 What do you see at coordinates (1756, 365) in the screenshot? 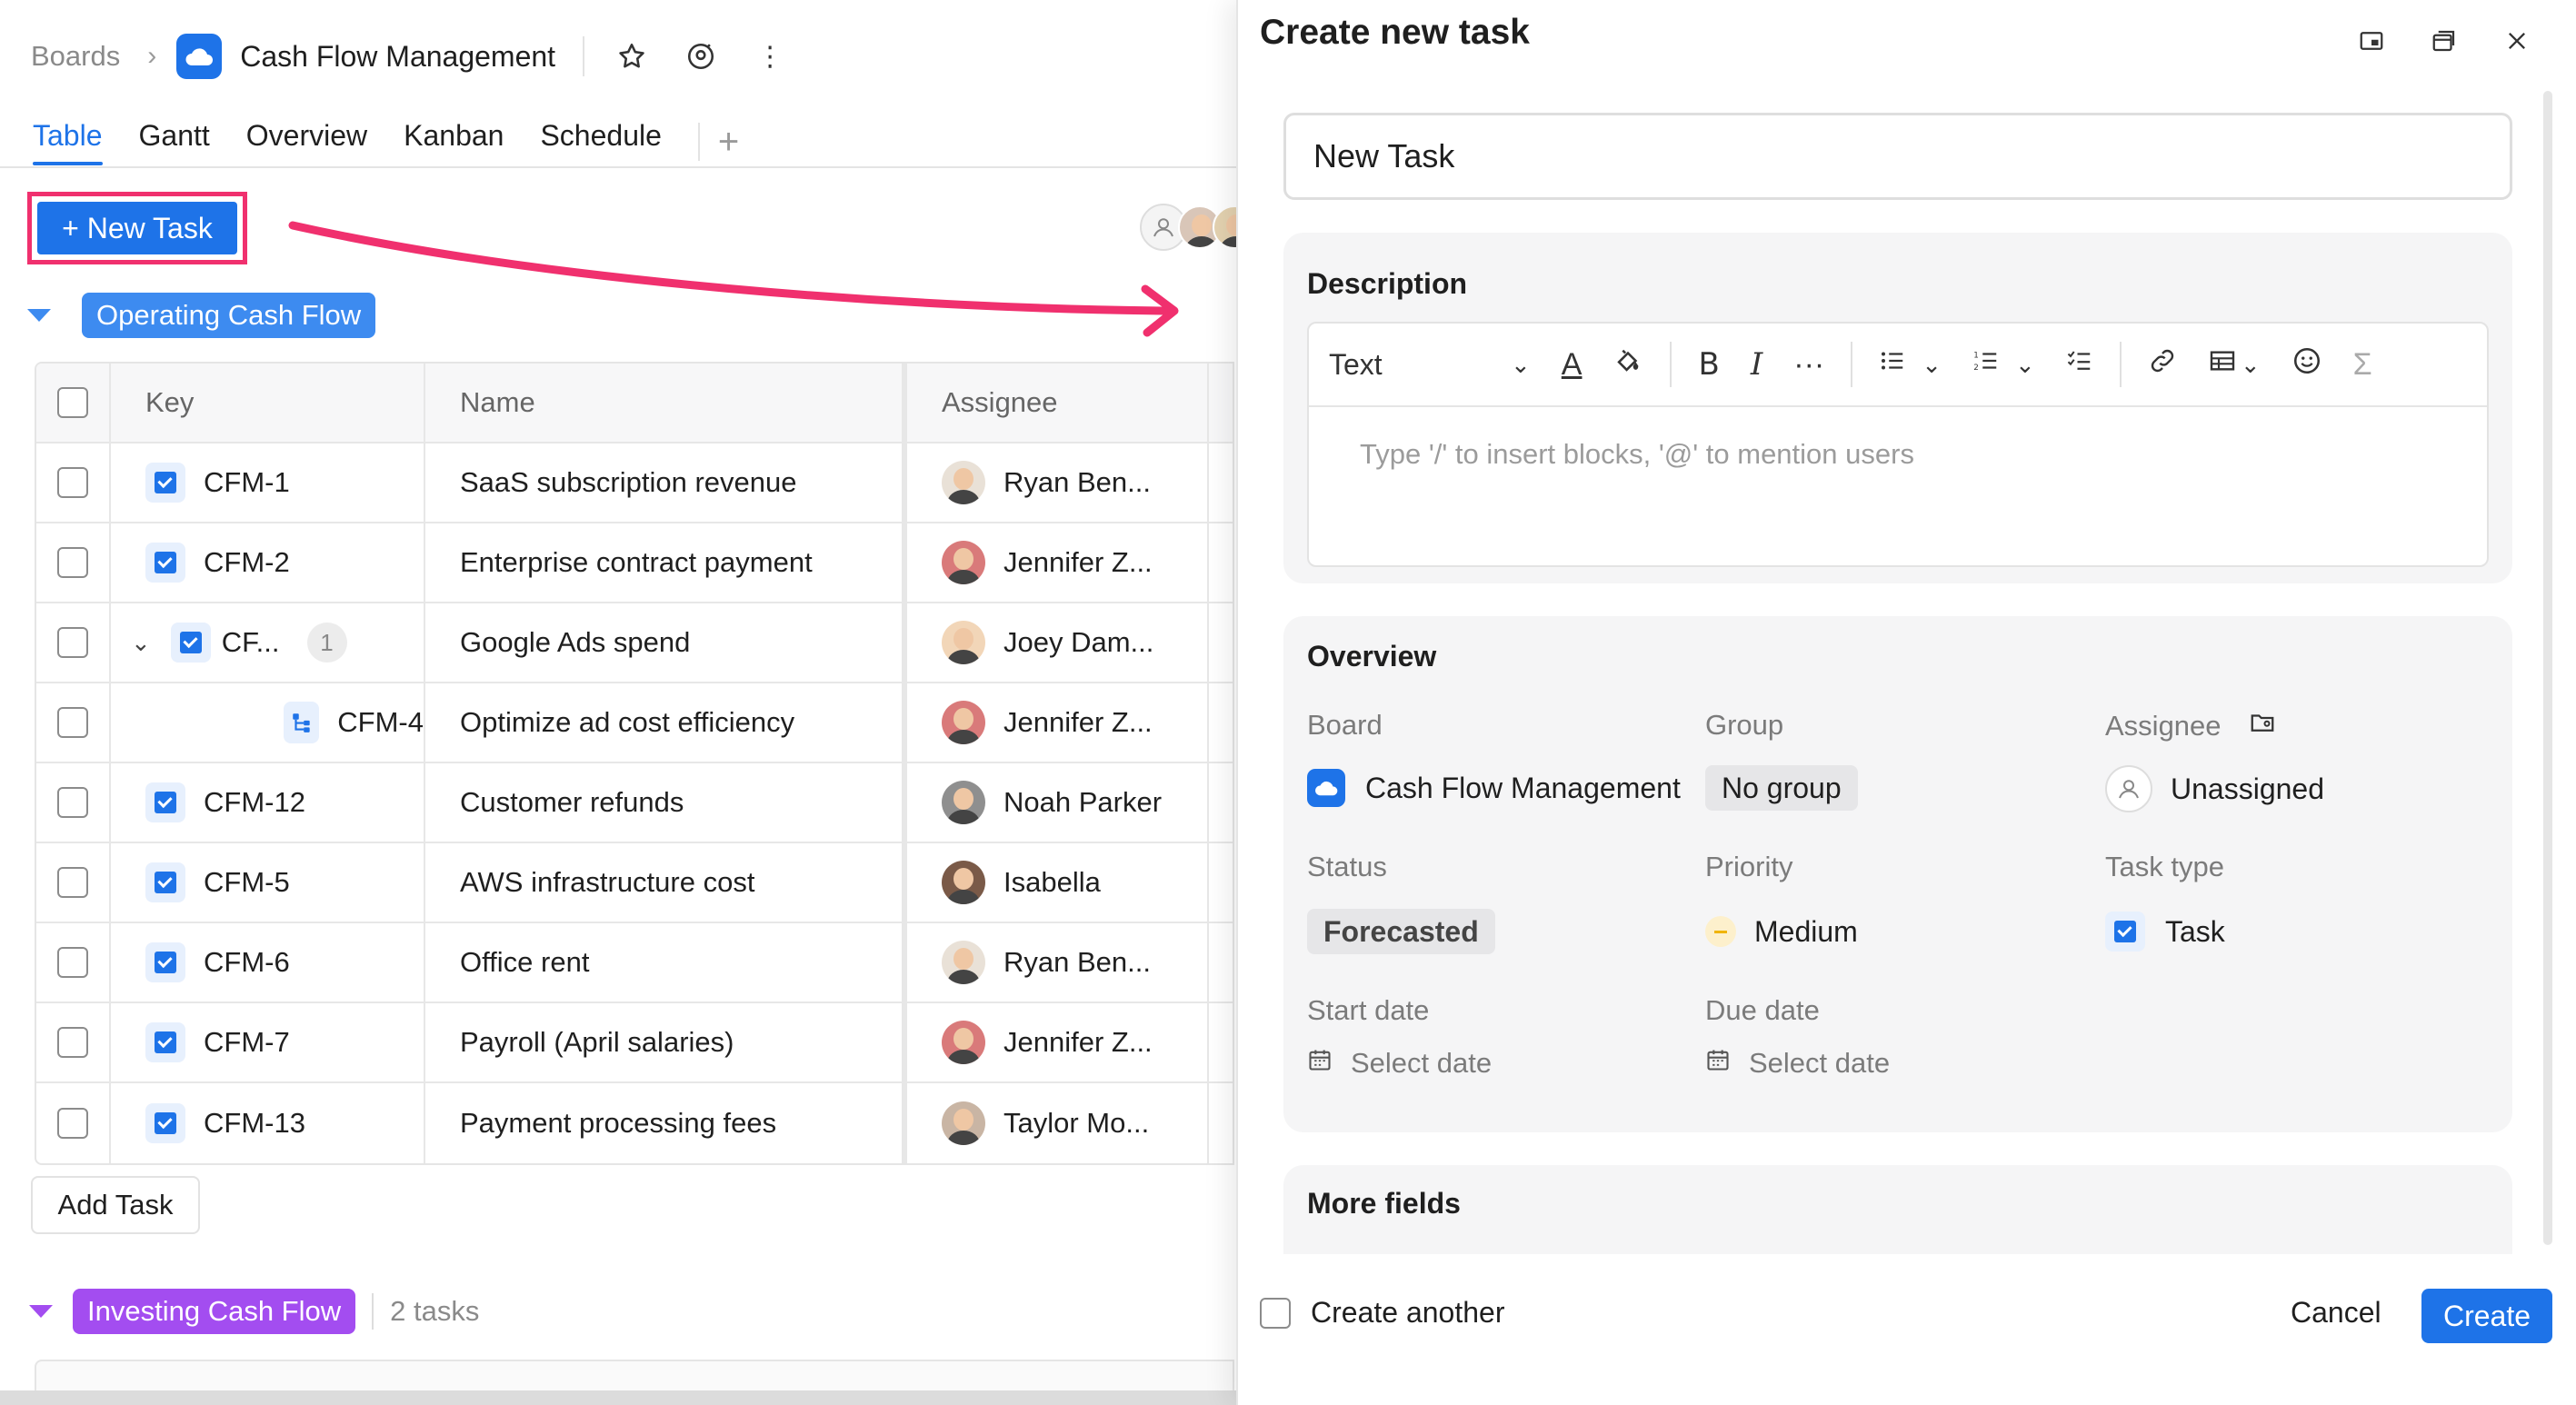
I see `italic-icon: I` at bounding box center [1756, 365].